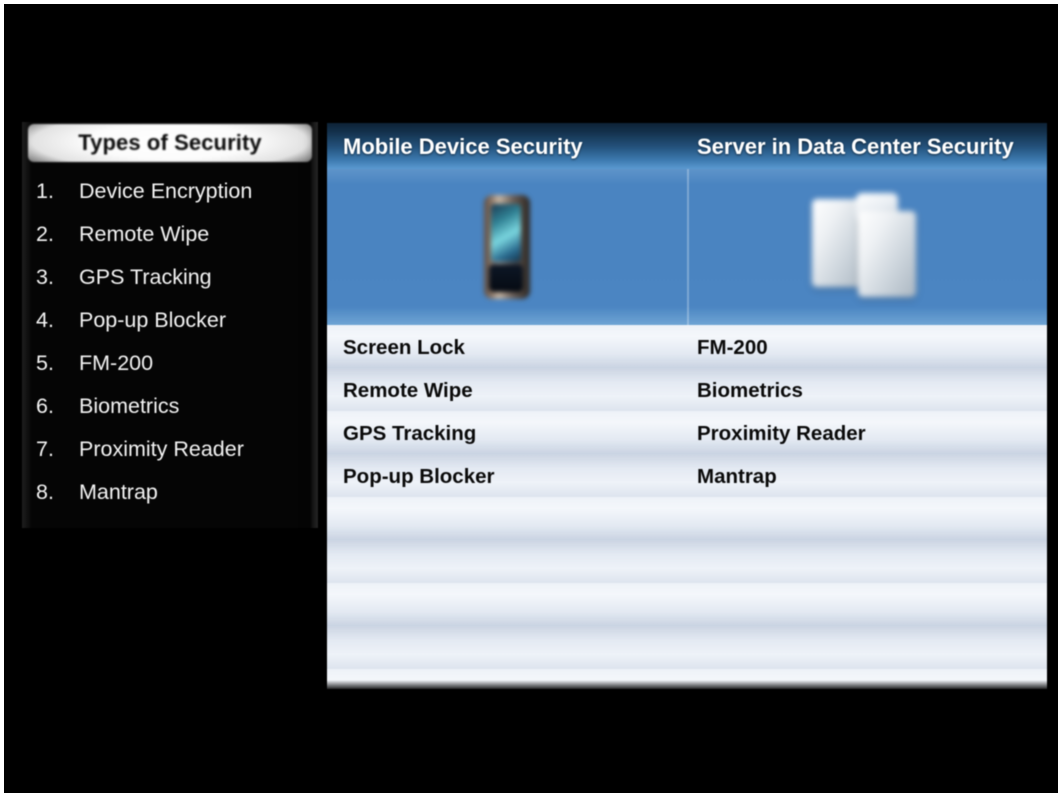 The image size is (1062, 797). Describe the element at coordinates (166, 191) in the screenshot. I see `list-item-label: Device Encryption` at that location.